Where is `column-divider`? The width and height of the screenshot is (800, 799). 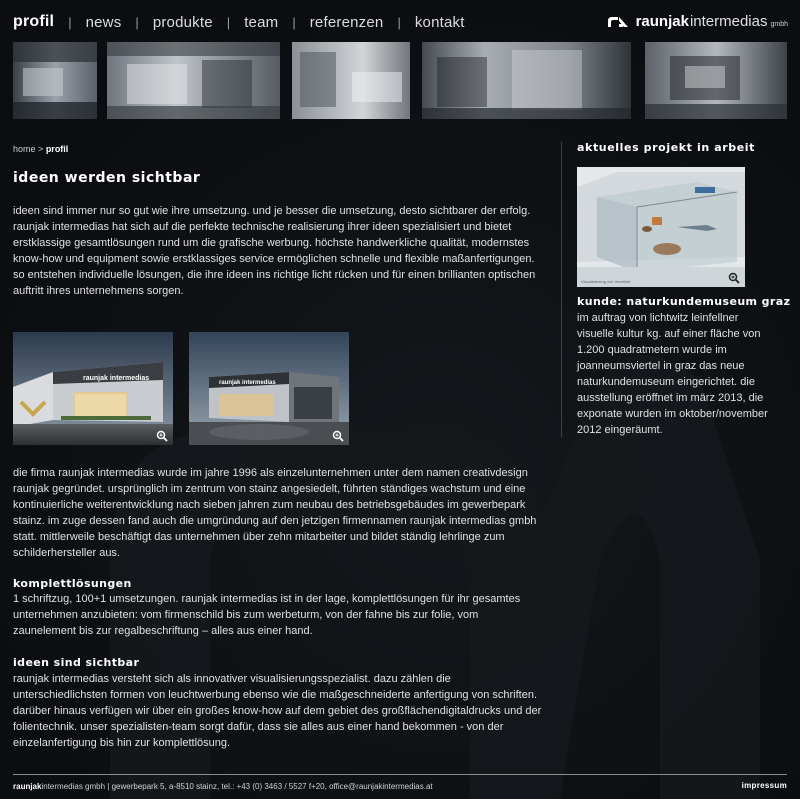 column-divider is located at coordinates (561, 289).